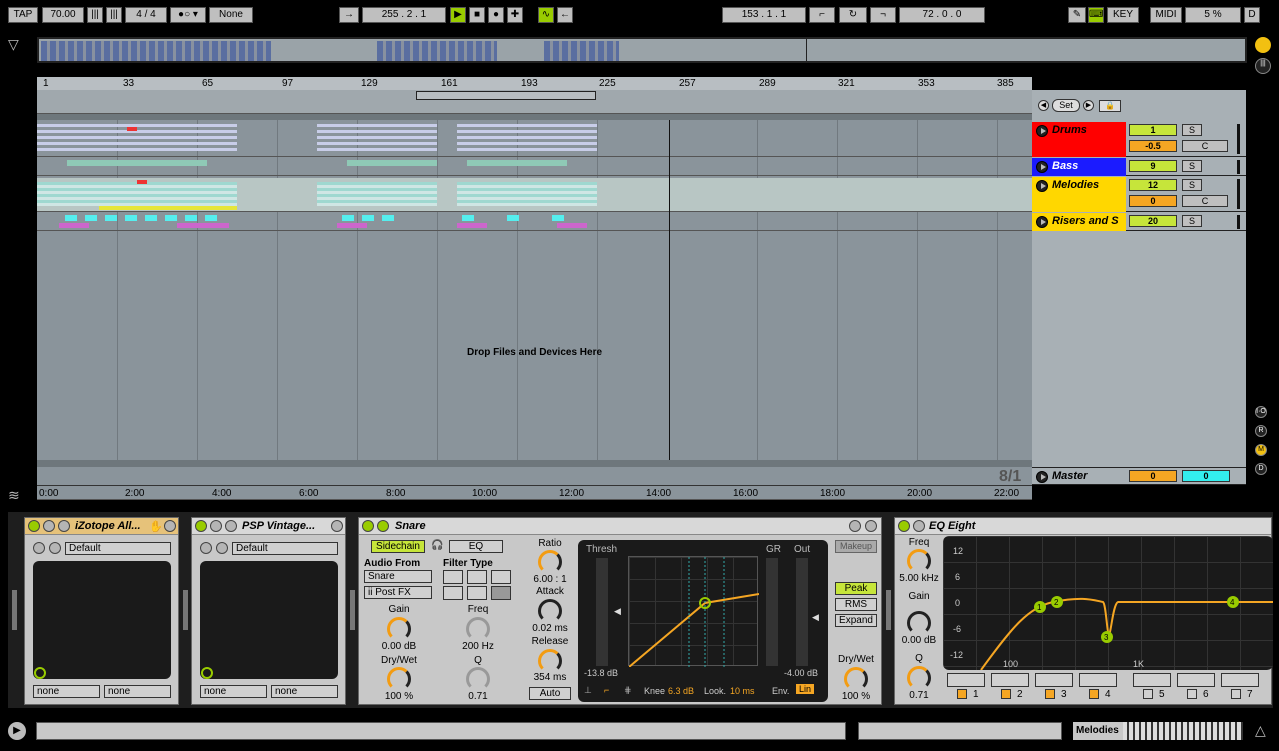 The image size is (1279, 751). I want to click on band-7-toggle, so click(1236, 694).